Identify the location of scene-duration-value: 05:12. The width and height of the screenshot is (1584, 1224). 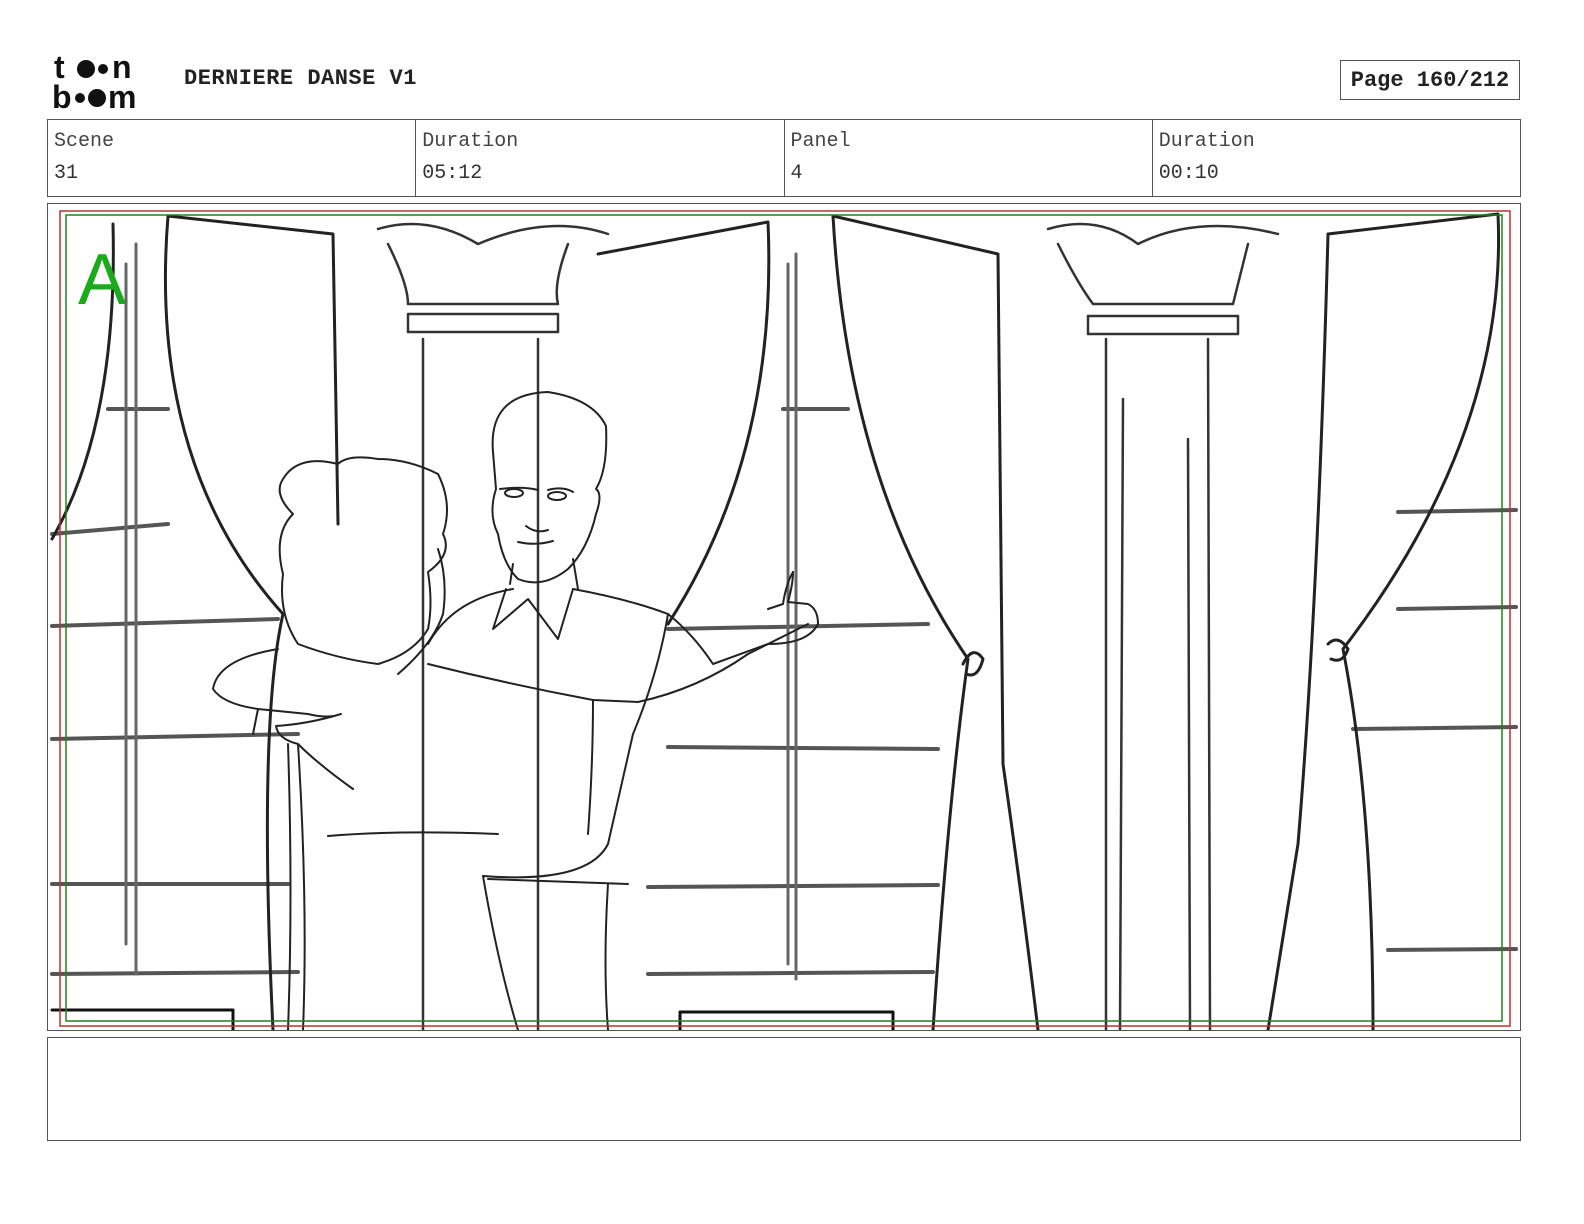
(452, 173).